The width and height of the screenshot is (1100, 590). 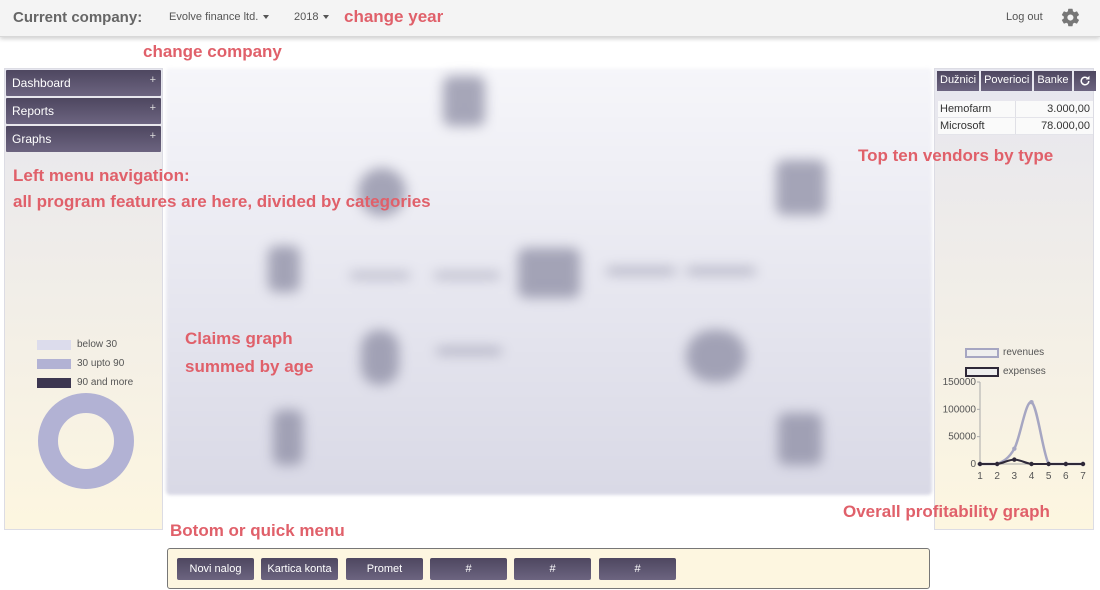 I want to click on sidebar-item-graphs: Graphs +, so click(x=83, y=139).